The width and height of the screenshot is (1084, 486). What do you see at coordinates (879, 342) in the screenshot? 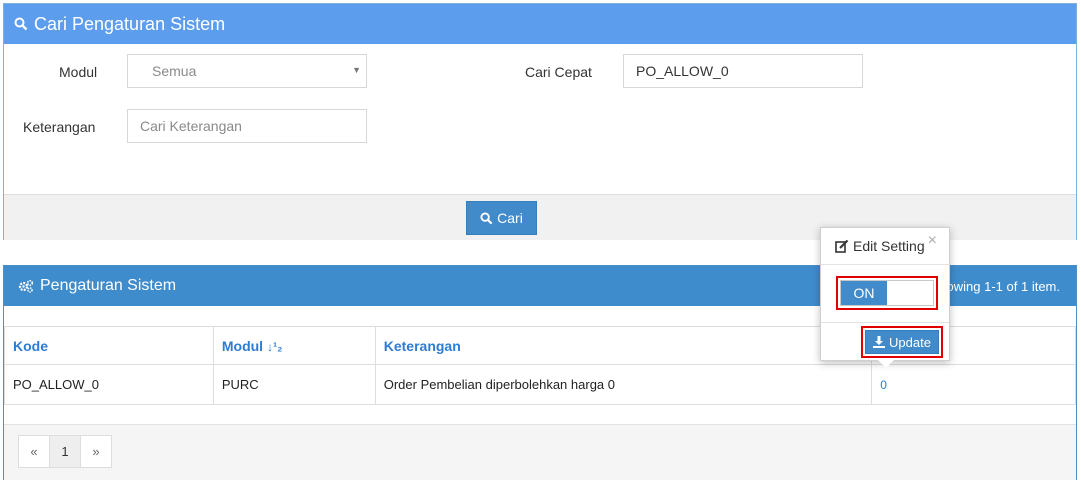
I see `download-icon` at bounding box center [879, 342].